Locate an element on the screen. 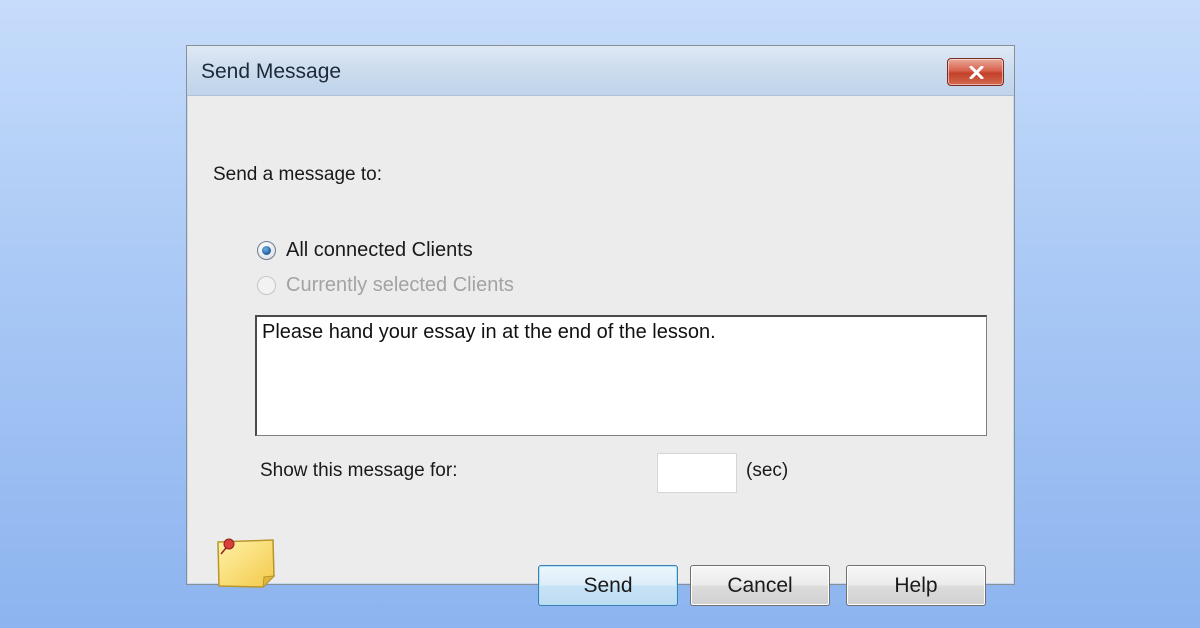 The image size is (1200, 628). radio-all-clients: All connected Clients is located at coordinates (365, 250).